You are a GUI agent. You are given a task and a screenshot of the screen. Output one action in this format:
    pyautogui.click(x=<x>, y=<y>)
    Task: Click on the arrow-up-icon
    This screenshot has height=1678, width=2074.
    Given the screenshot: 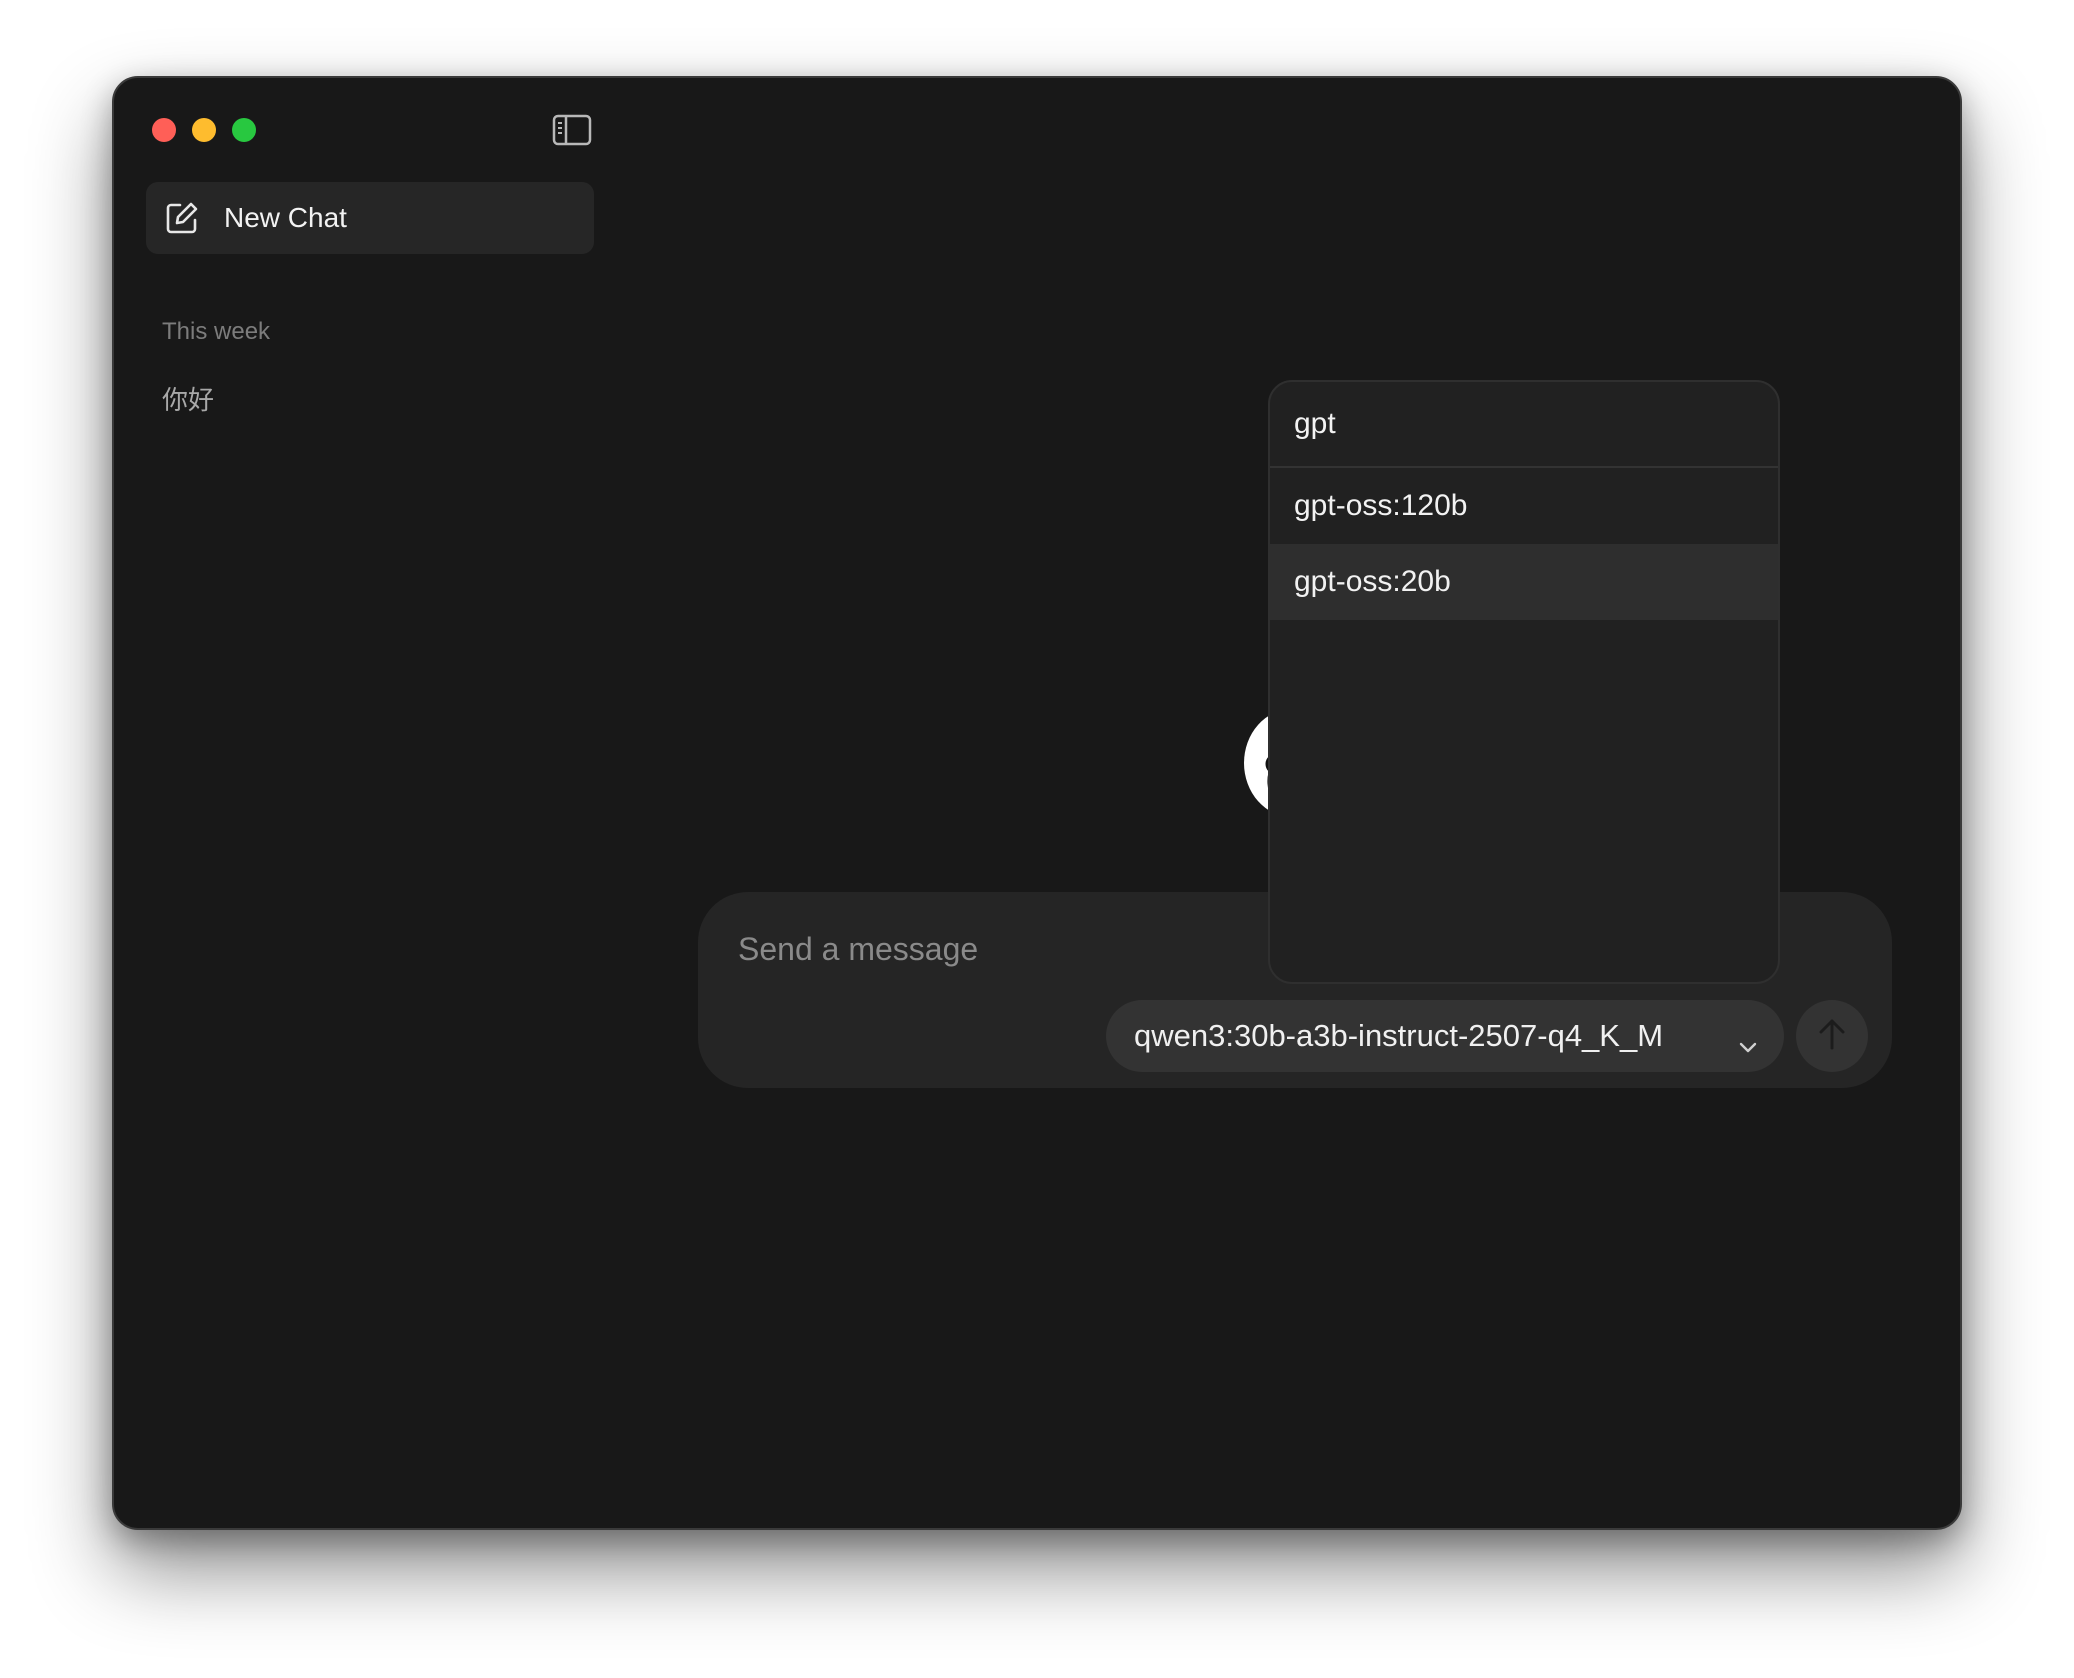 What is the action you would take?
    pyautogui.click(x=1832, y=1036)
    